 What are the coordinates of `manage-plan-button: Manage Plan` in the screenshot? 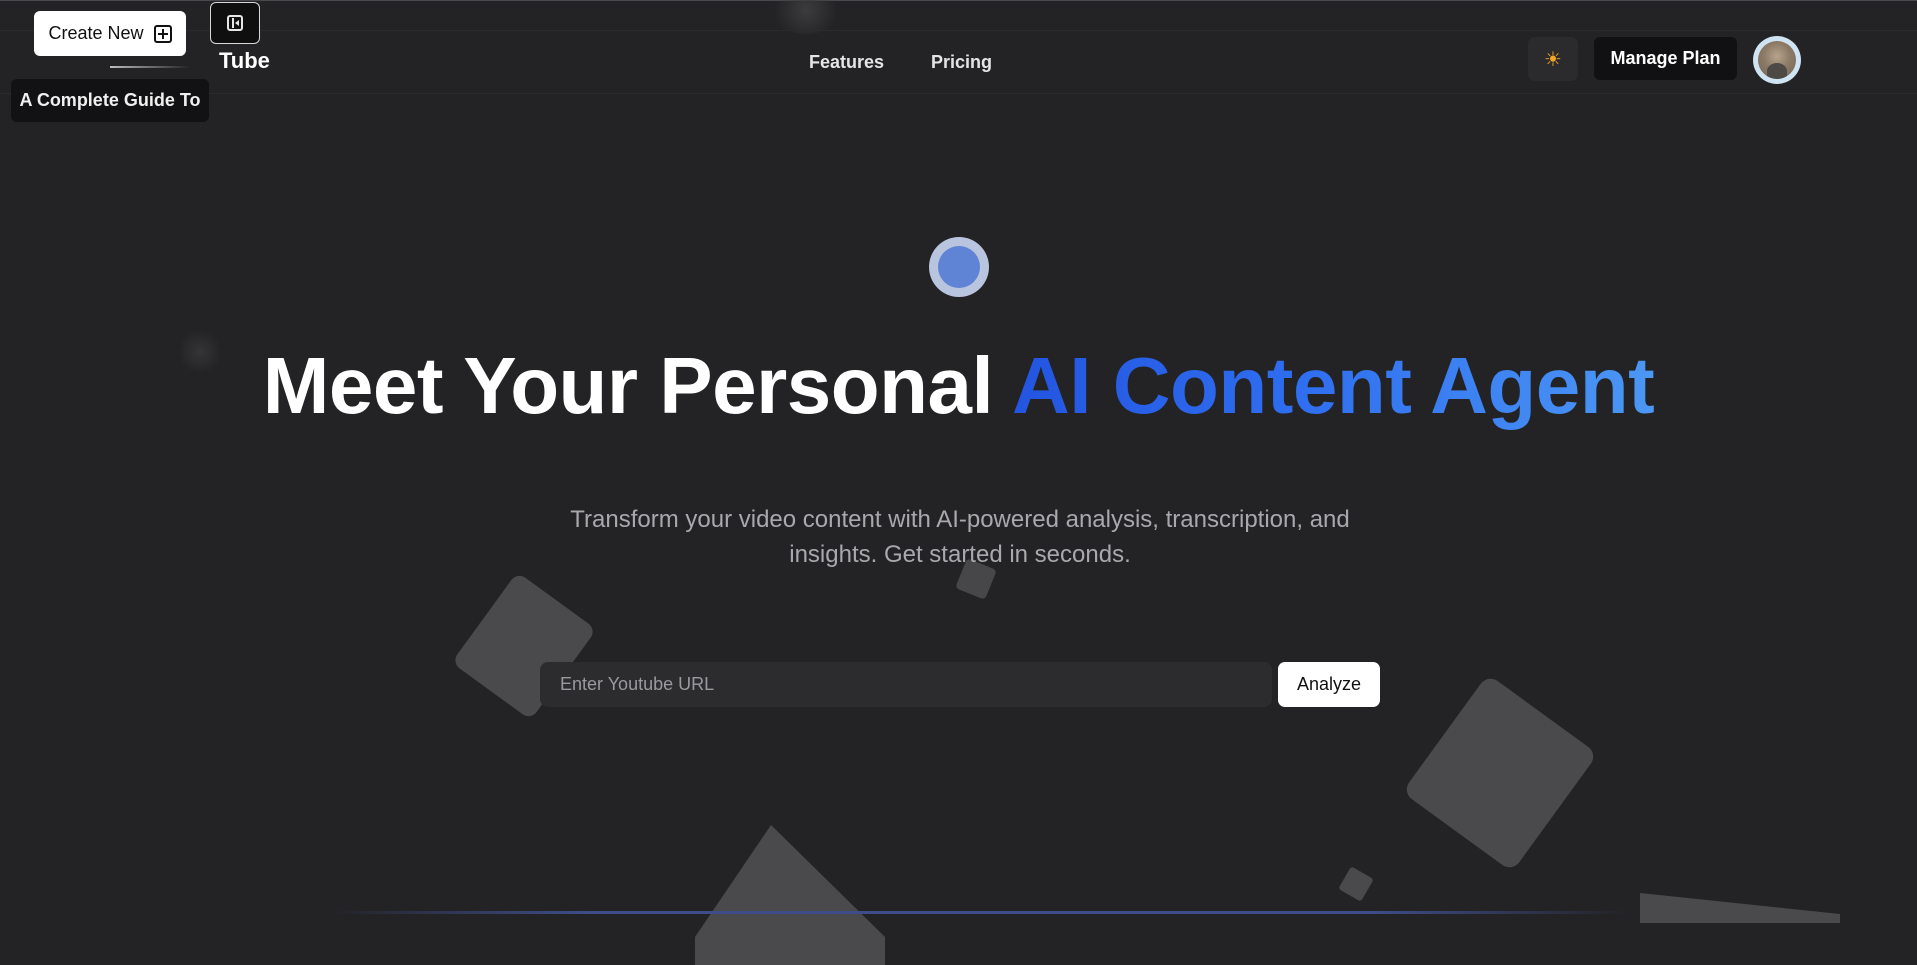 It's located at (1665, 58).